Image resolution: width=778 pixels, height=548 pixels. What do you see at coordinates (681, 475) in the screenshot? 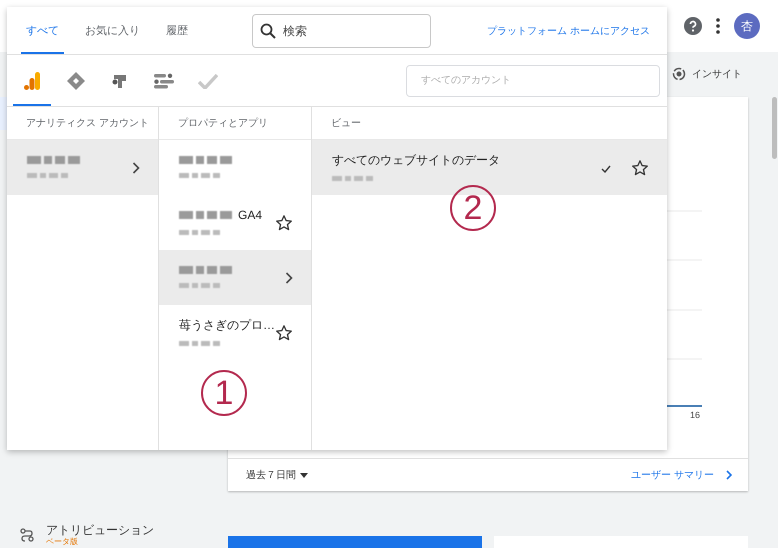
I see `user-summary-link: ユーザー サマリー` at bounding box center [681, 475].